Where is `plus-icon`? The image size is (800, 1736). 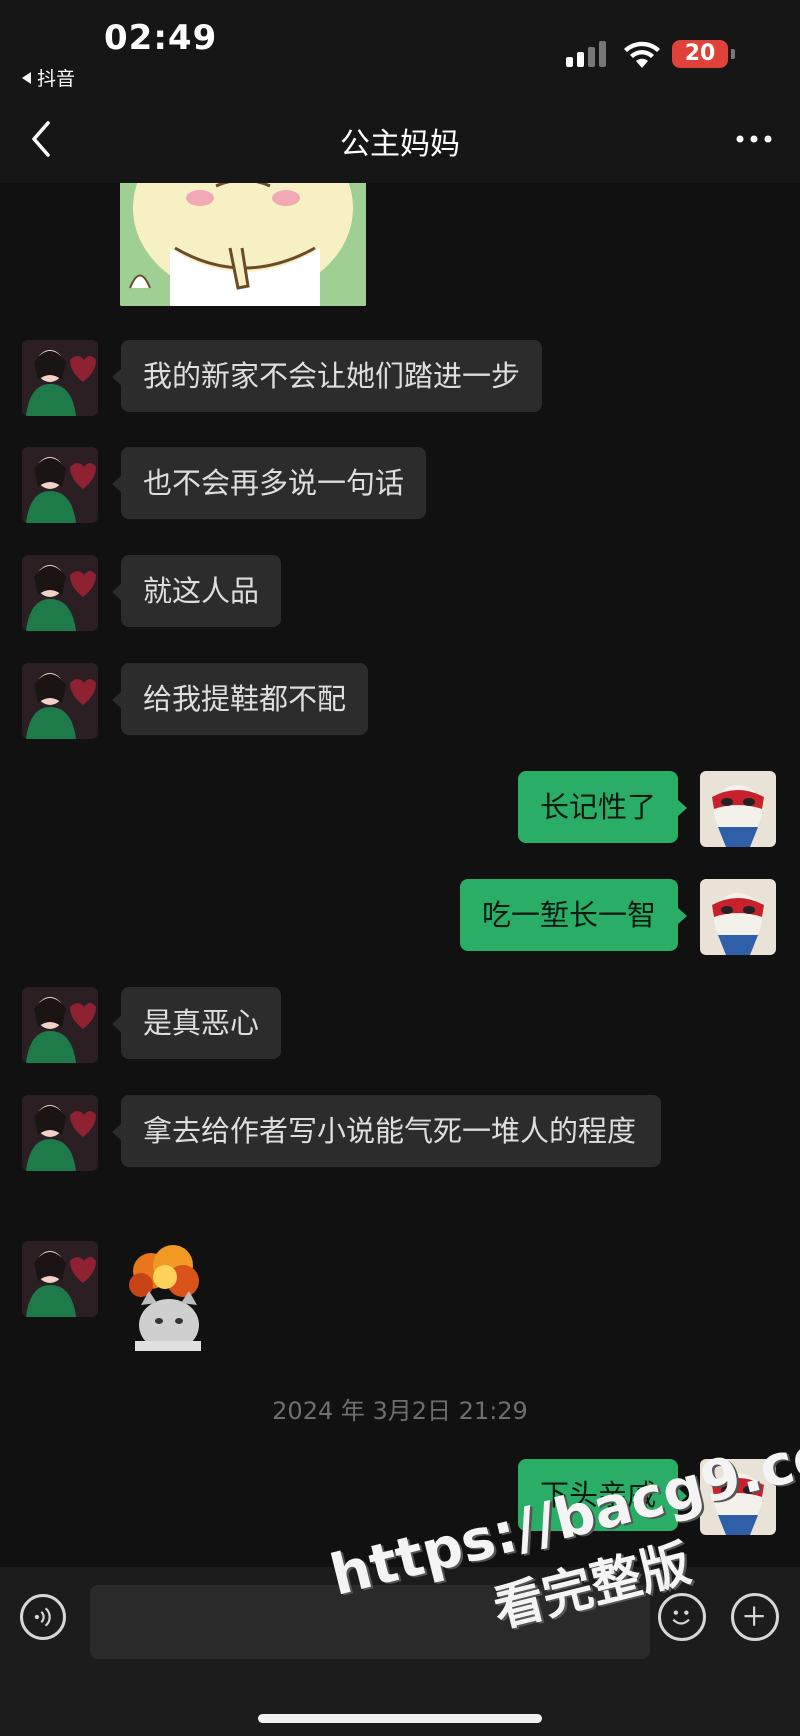
plus-icon is located at coordinates (755, 1617).